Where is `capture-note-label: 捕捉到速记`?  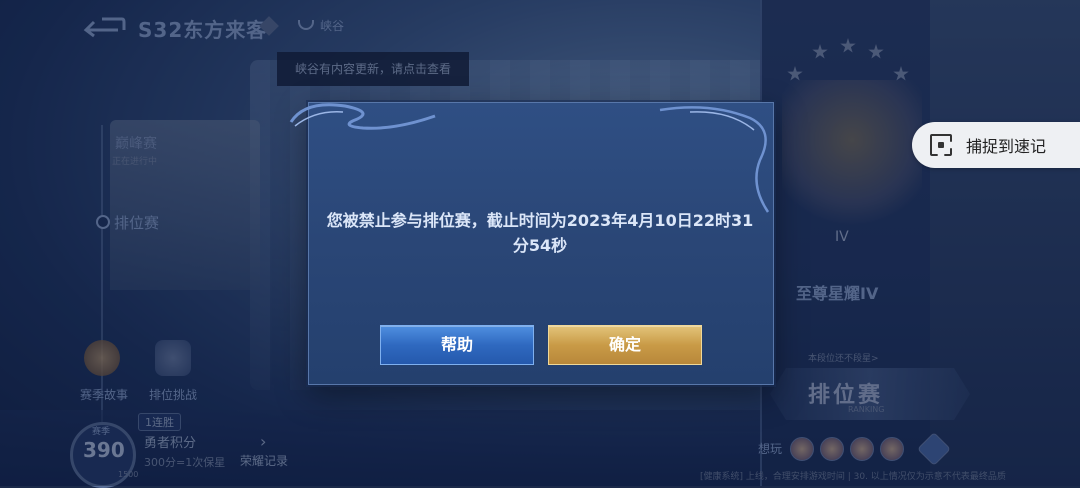
capture-note-label: 捕捉到速记 is located at coordinates (1006, 145).